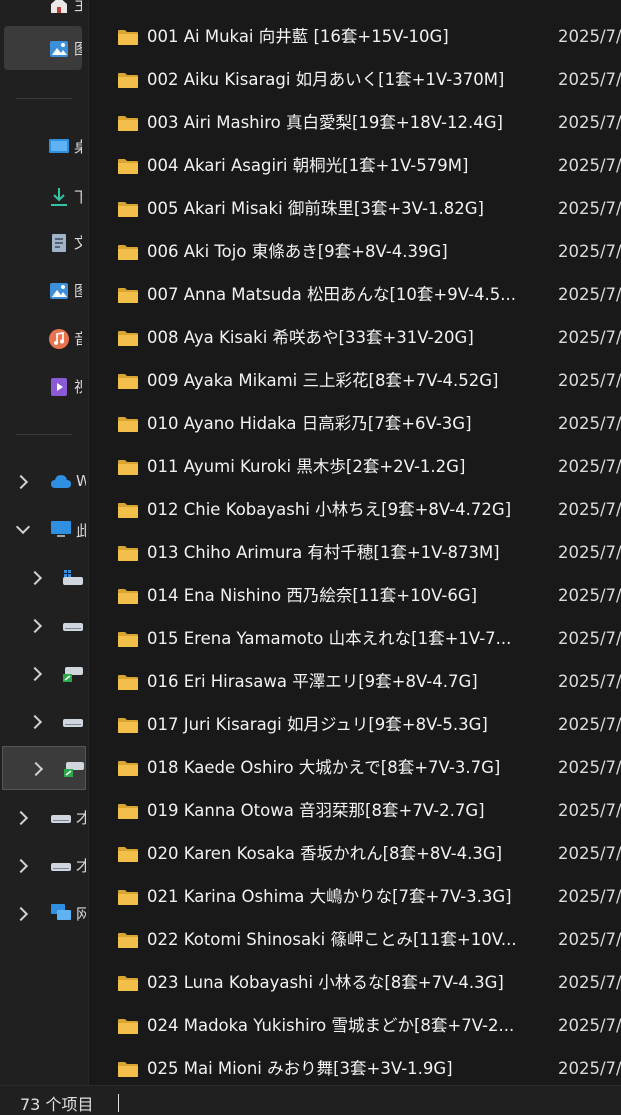 Image resolution: width=621 pixels, height=1115 pixels. What do you see at coordinates (343, 897) in the screenshot?
I see `file-name: 021 Karina Oshima 大嶋かりな[7套+7V-3.3G]` at bounding box center [343, 897].